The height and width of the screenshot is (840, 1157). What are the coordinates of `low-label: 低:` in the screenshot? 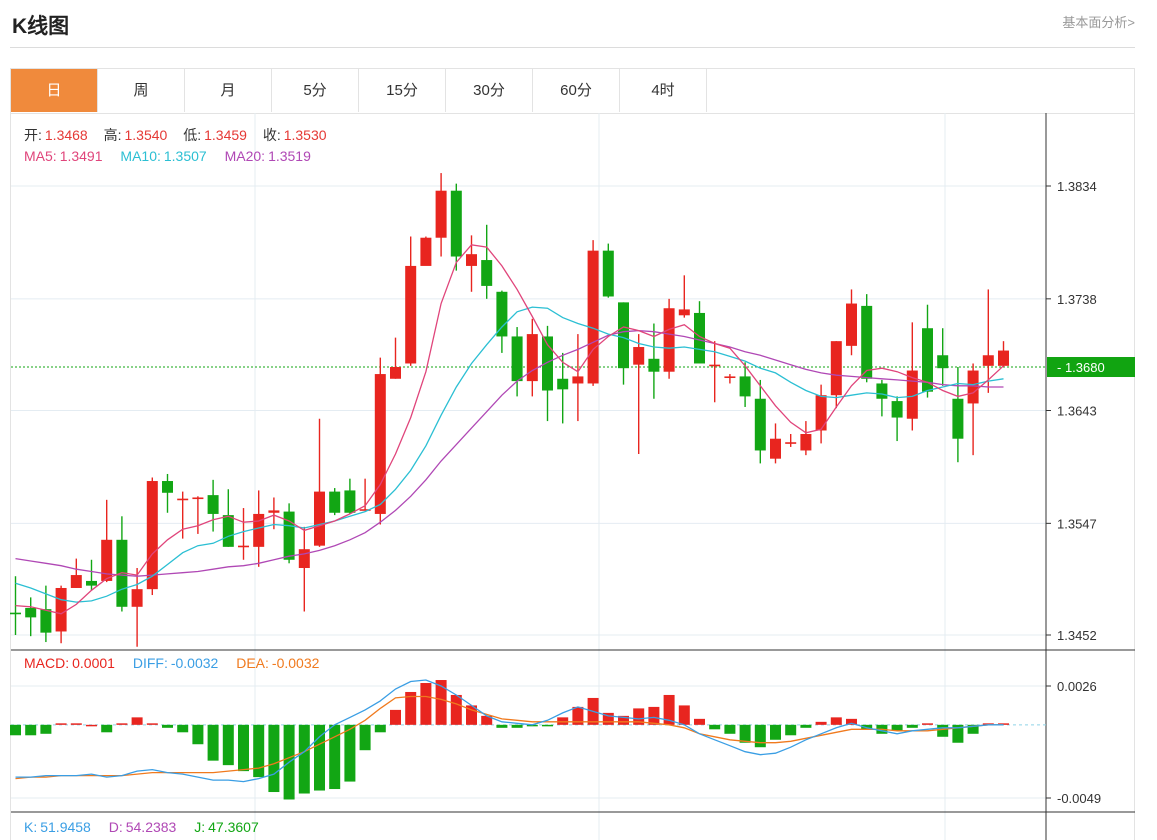 It's located at (192, 135).